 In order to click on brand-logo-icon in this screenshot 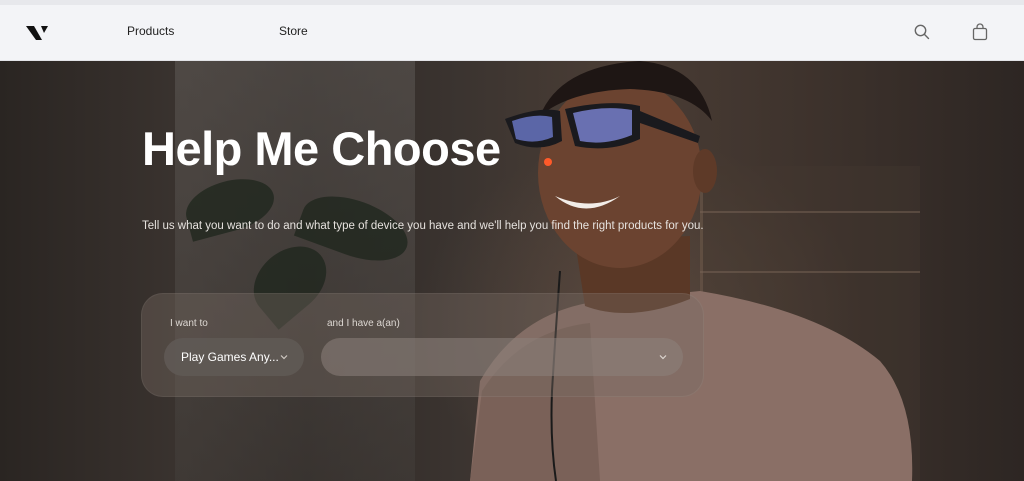, I will do `click(38, 33)`.